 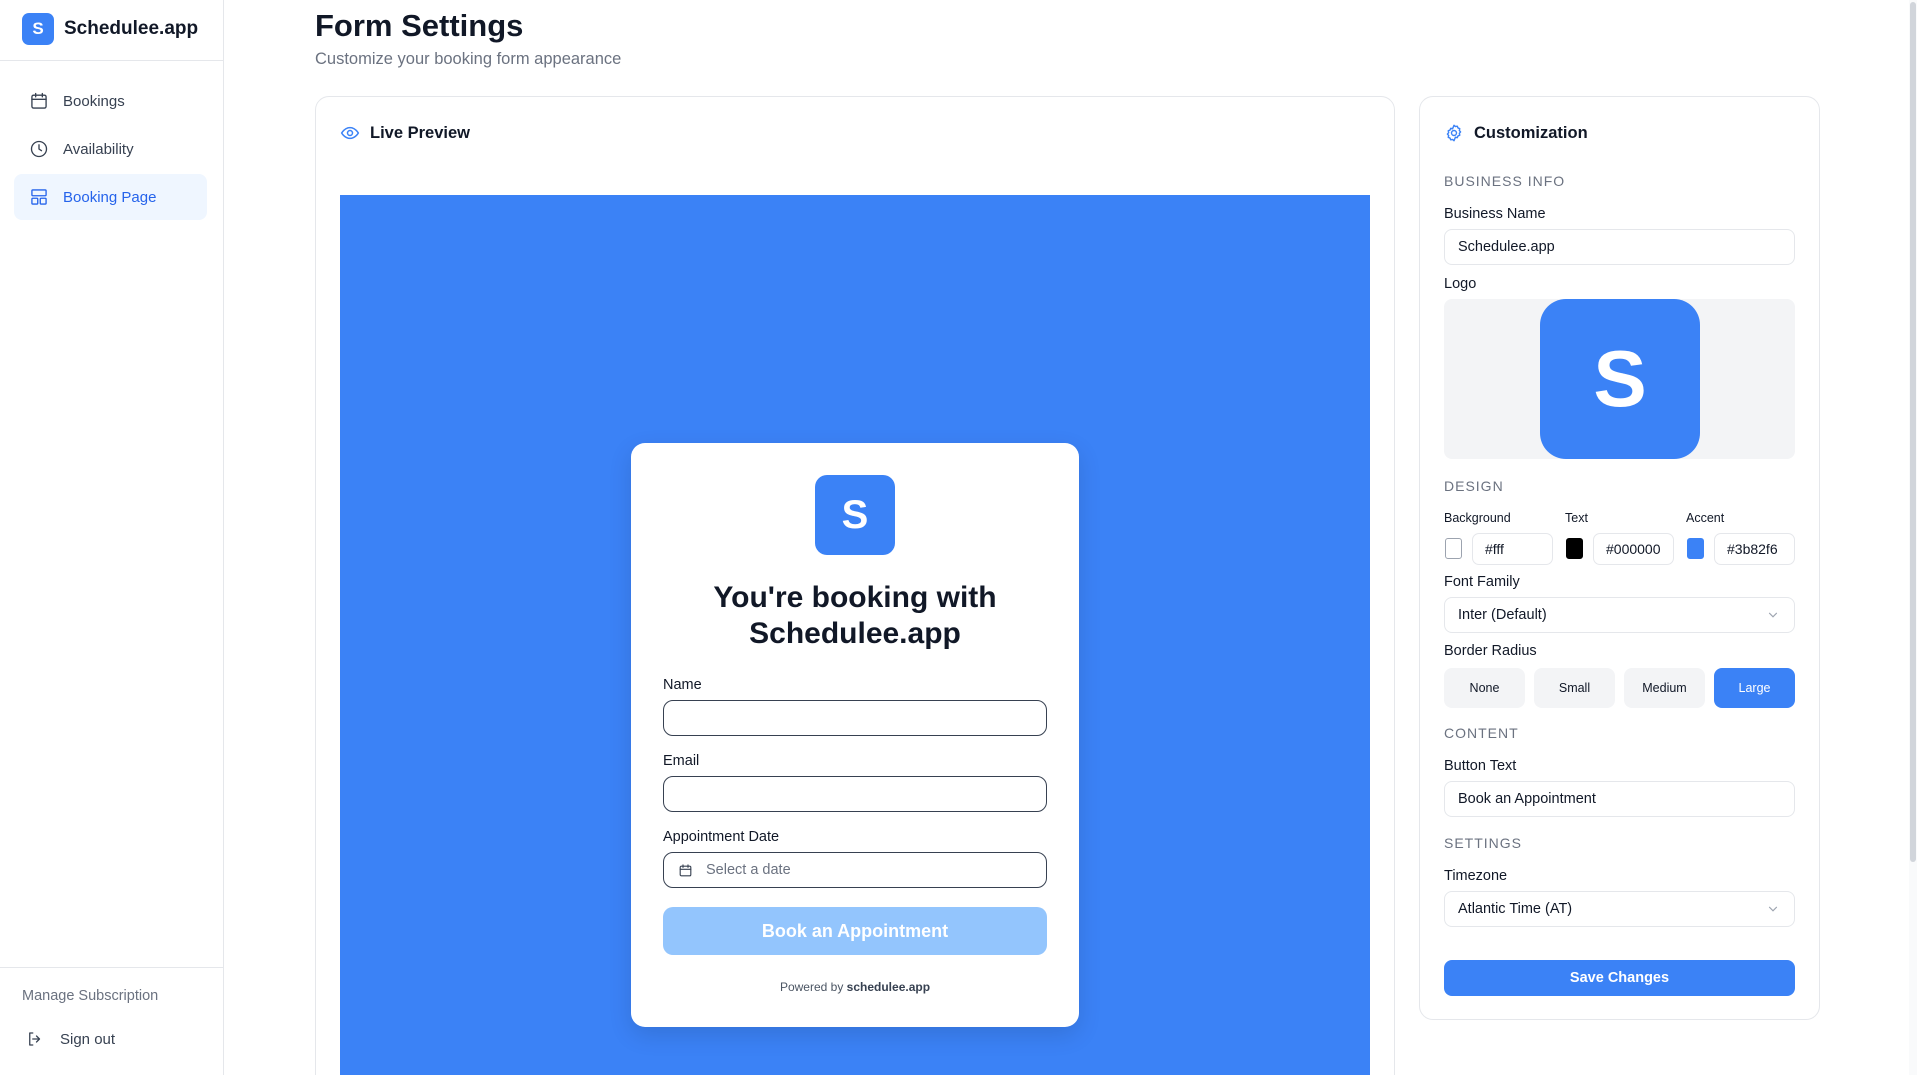 I want to click on booking-title-line2: Schedulee.app, so click(x=855, y=633).